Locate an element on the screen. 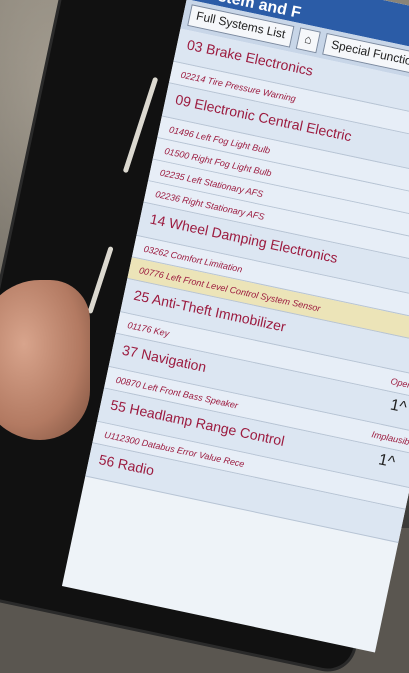 The height and width of the screenshot is (673, 409). thumb is located at coordinates (45, 360).